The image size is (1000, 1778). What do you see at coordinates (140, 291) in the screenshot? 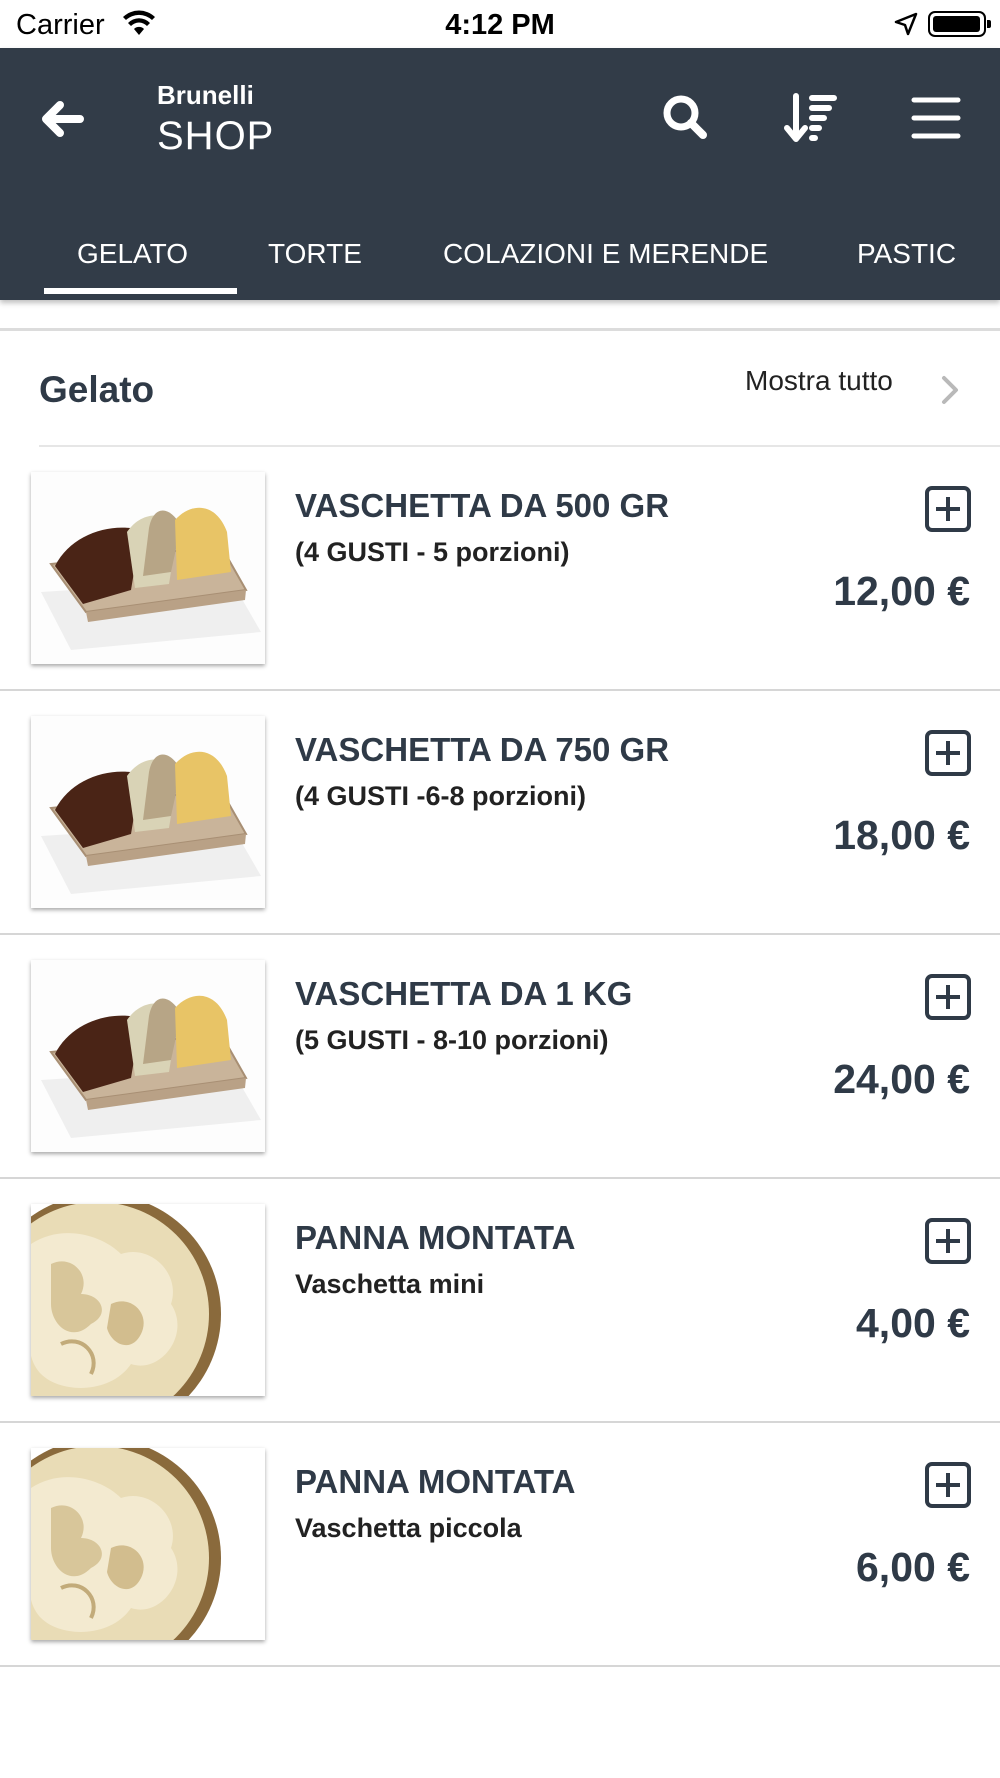
I see `selected-tab-indicator` at bounding box center [140, 291].